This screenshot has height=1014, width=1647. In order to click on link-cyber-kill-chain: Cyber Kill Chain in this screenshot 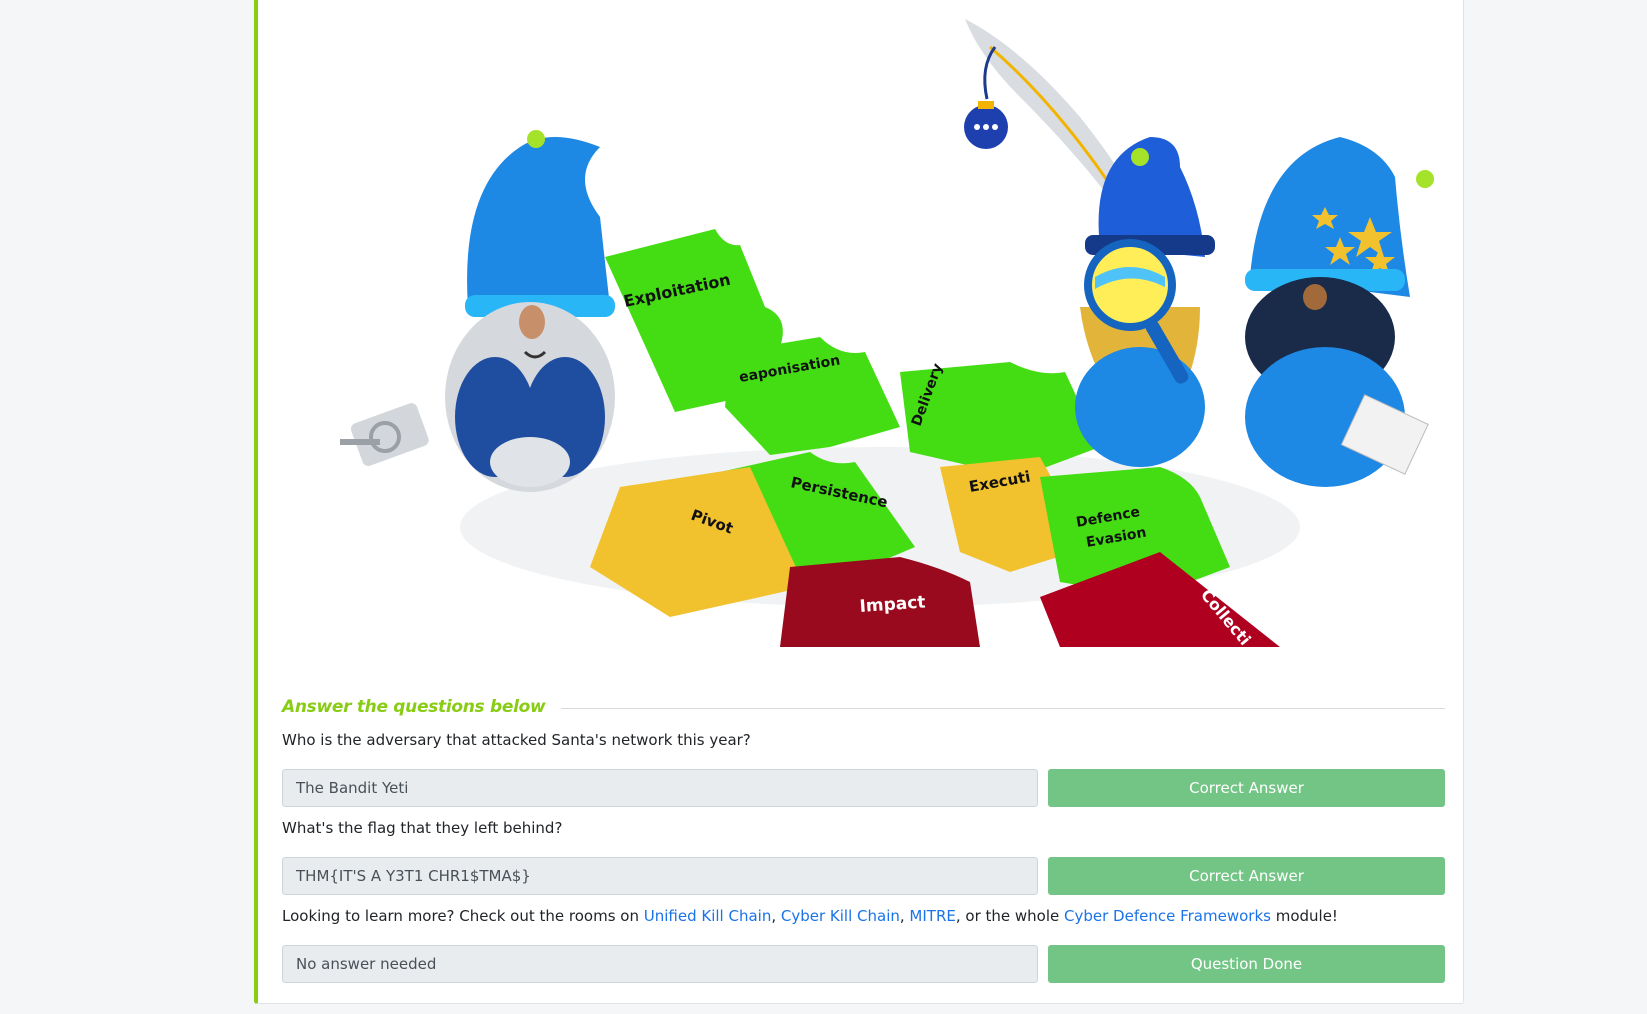, I will do `click(840, 916)`.